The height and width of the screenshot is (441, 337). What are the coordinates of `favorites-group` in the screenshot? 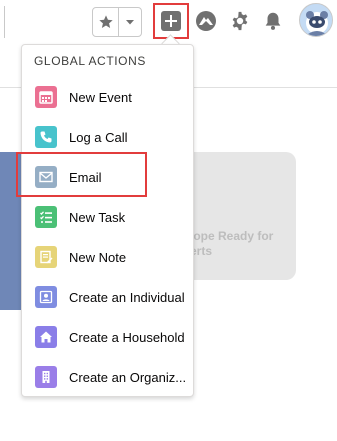 It's located at (117, 22).